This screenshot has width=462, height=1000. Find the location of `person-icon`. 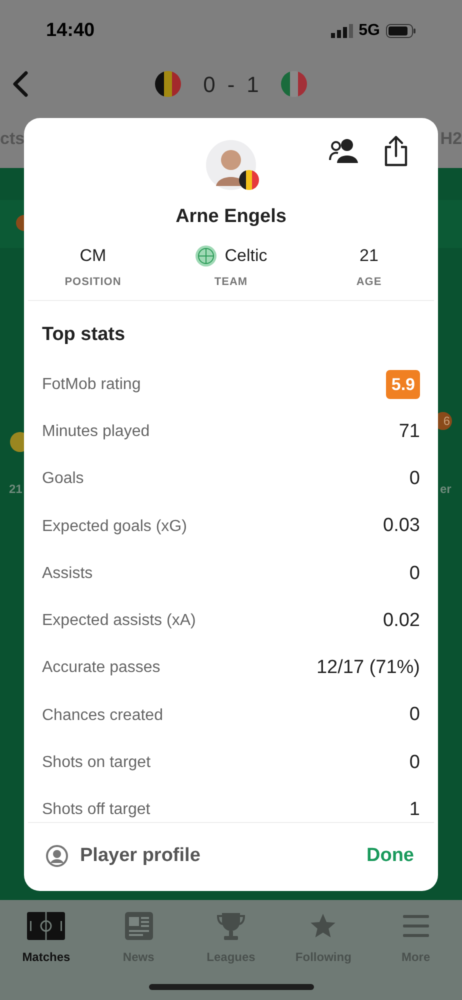

person-icon is located at coordinates (57, 856).